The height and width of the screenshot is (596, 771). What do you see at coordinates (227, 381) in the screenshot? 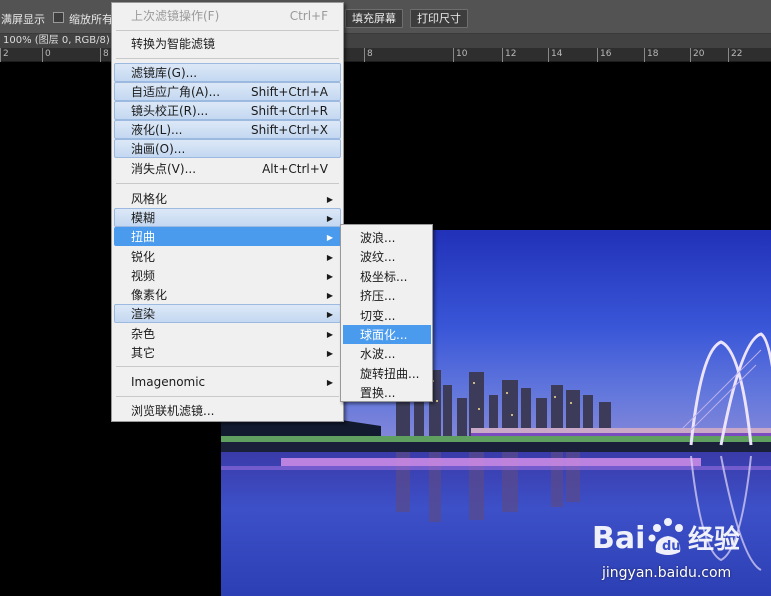
I see `menu-item-imagenomic: Imagenomic ▶` at bounding box center [227, 381].